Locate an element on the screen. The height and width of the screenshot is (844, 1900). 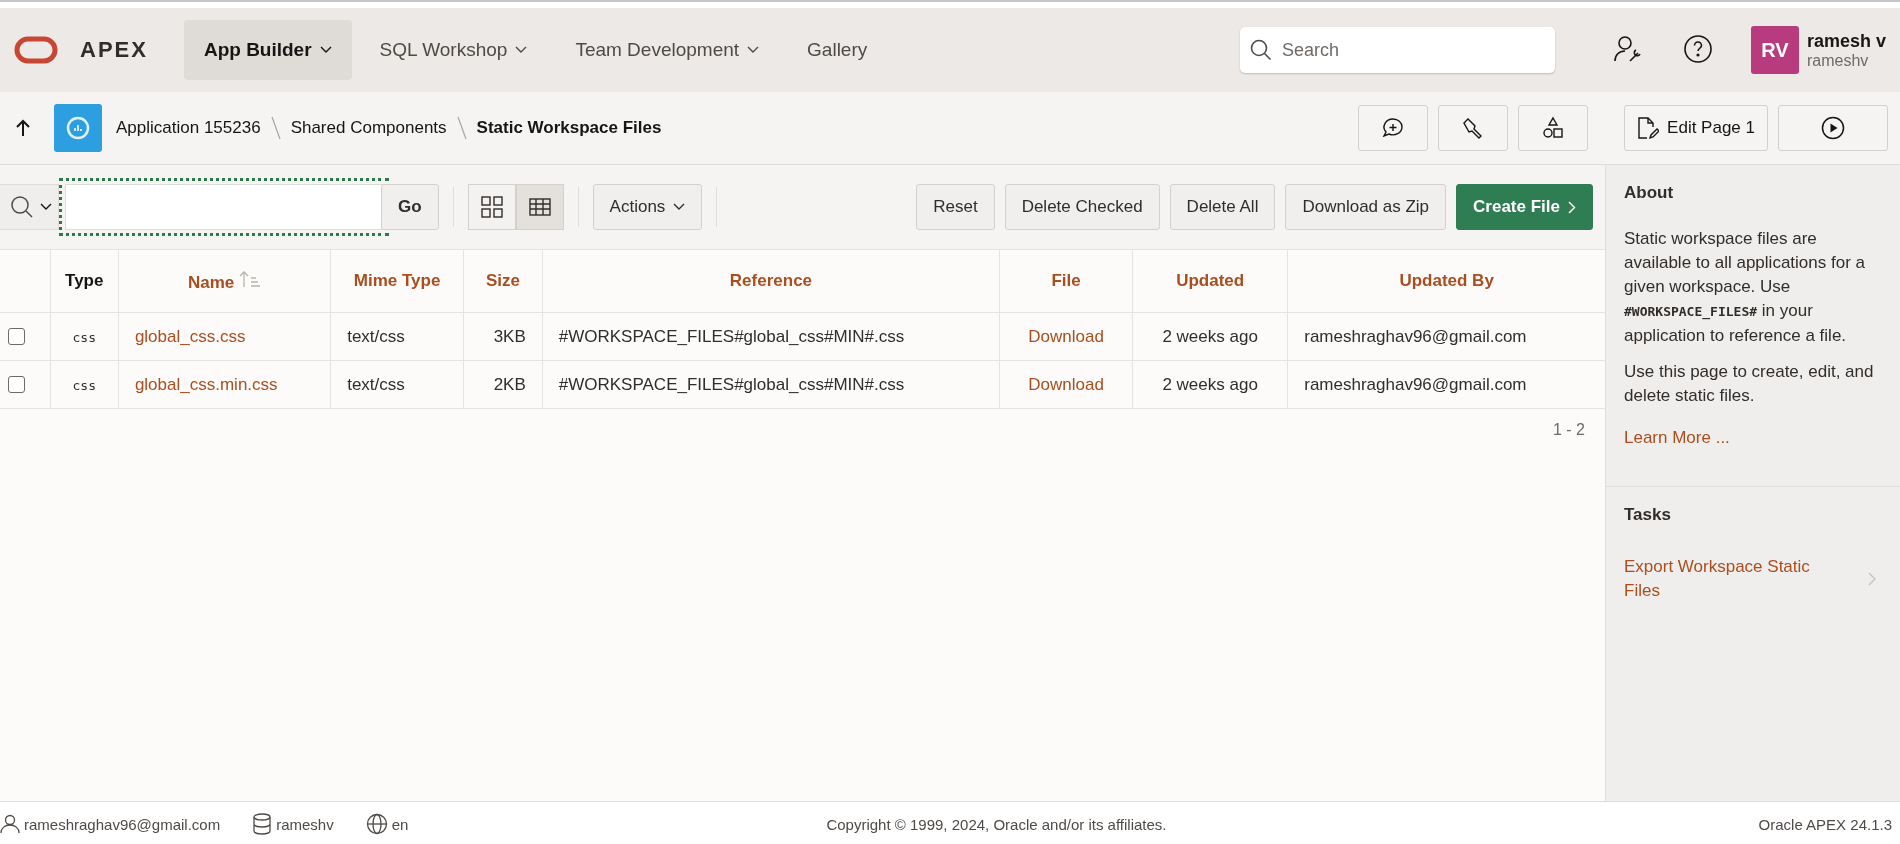
shapes-icon is located at coordinates (1553, 128).